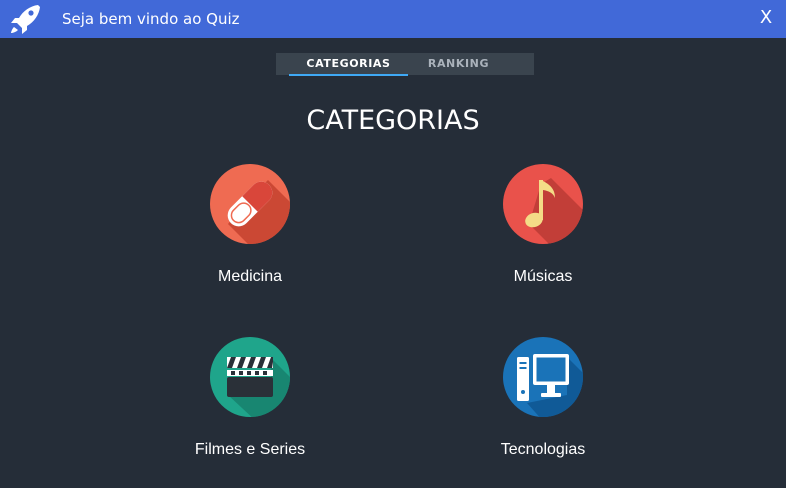 Image resolution: width=786 pixels, height=488 pixels. Describe the element at coordinates (151, 19) in the screenshot. I see `window-title: Seja bem vindo ao Quiz` at that location.